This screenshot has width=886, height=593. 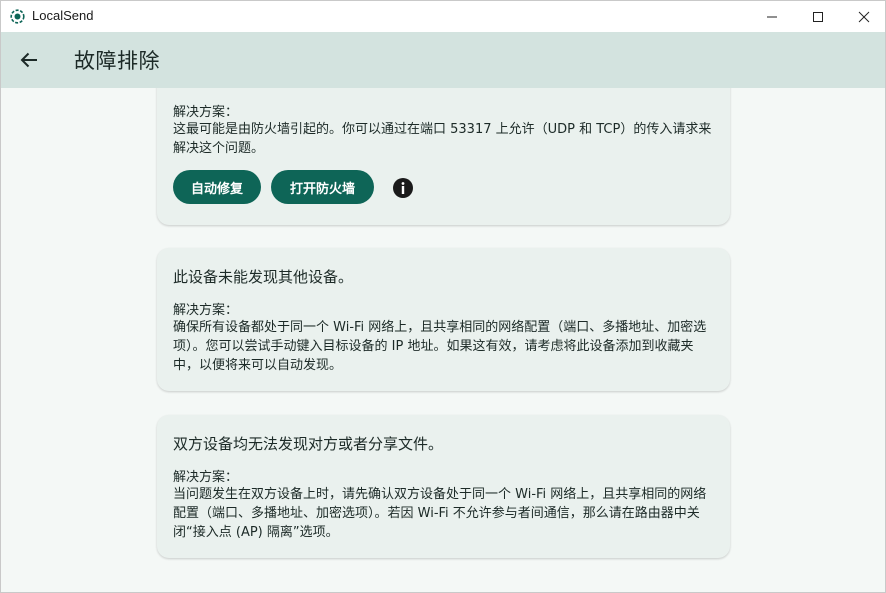 I want to click on minimize-icon, so click(x=772, y=16).